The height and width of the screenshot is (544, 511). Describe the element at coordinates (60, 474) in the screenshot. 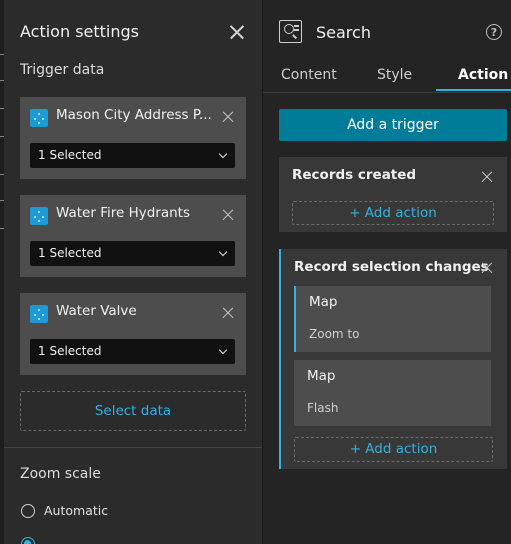

I see `zoom-scale-label: Zoom scale` at that location.